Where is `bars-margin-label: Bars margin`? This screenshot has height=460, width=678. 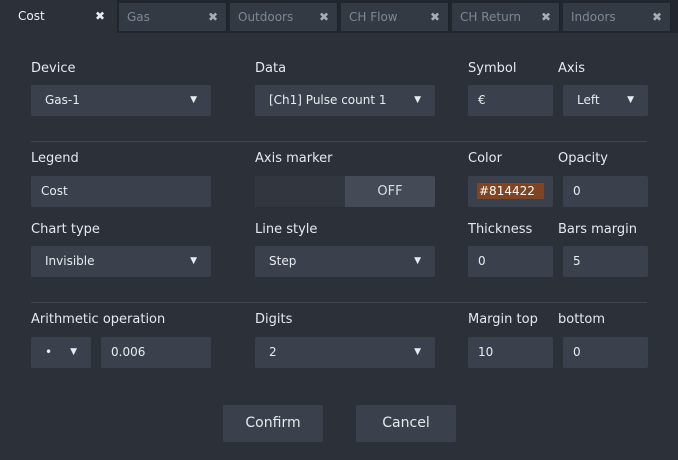 bars-margin-label: Bars margin is located at coordinates (597, 229).